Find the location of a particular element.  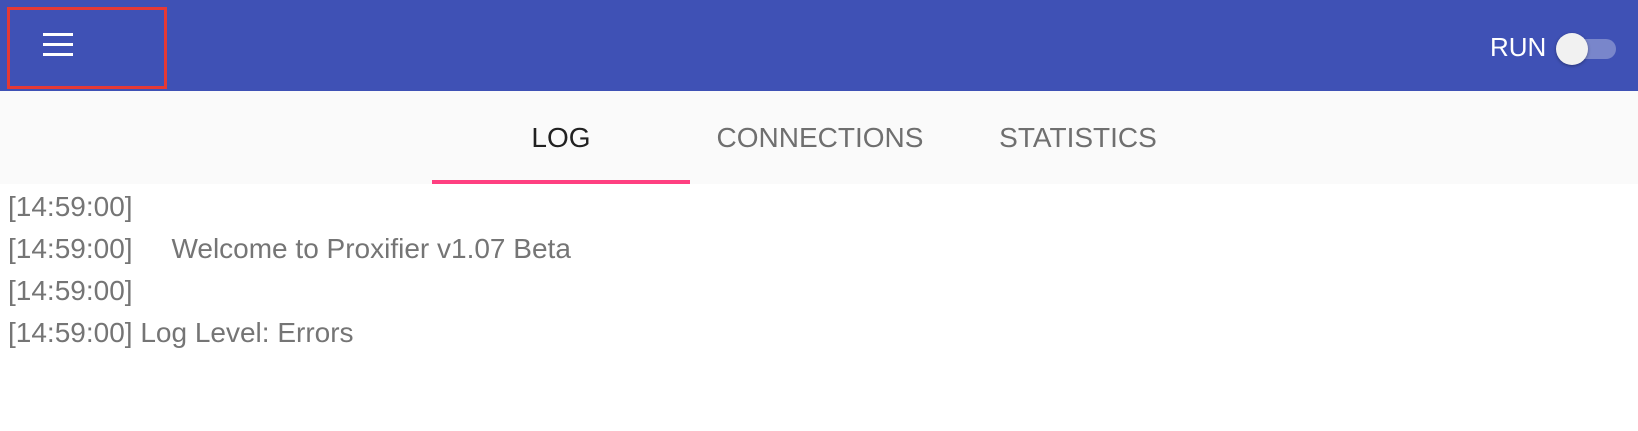

run-label: RUN is located at coordinates (1518, 47).